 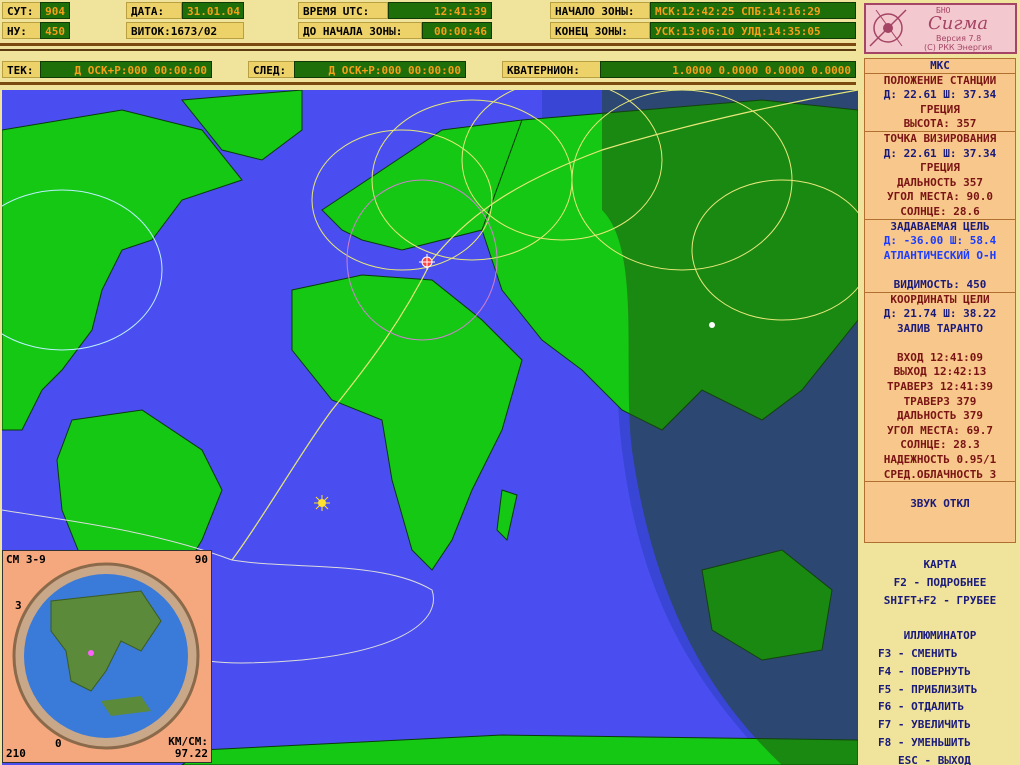 What do you see at coordinates (958, 47) in the screenshot?
I see `logo-copyright: (С) РКК Энергия` at bounding box center [958, 47].